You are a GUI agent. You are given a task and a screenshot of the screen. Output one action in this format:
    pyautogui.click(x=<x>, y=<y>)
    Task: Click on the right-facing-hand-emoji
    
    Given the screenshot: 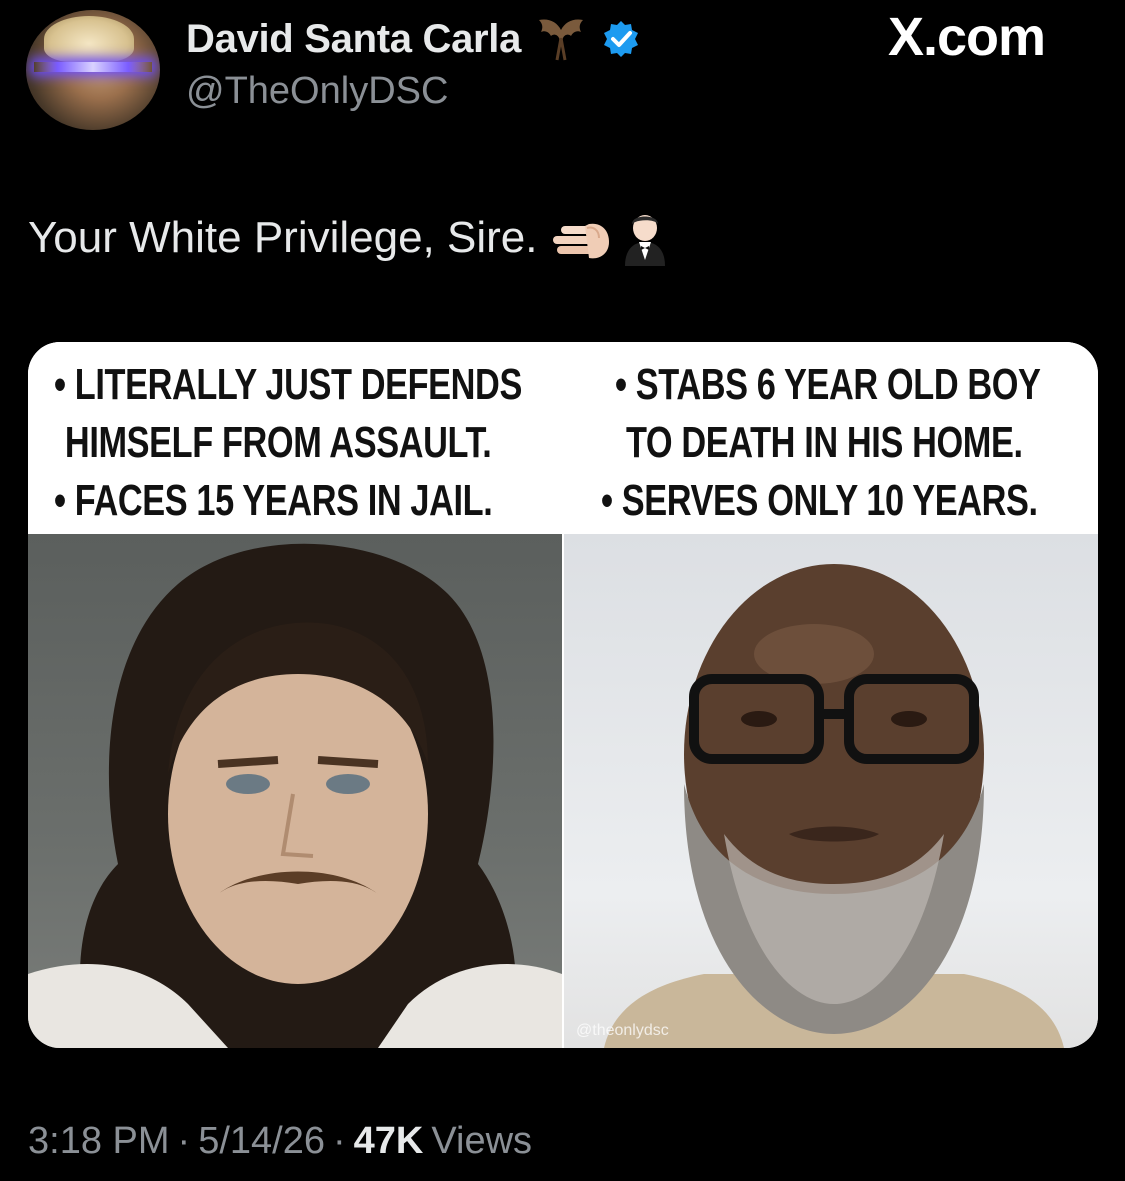 What is the action you would take?
    pyautogui.click(x=579, y=238)
    